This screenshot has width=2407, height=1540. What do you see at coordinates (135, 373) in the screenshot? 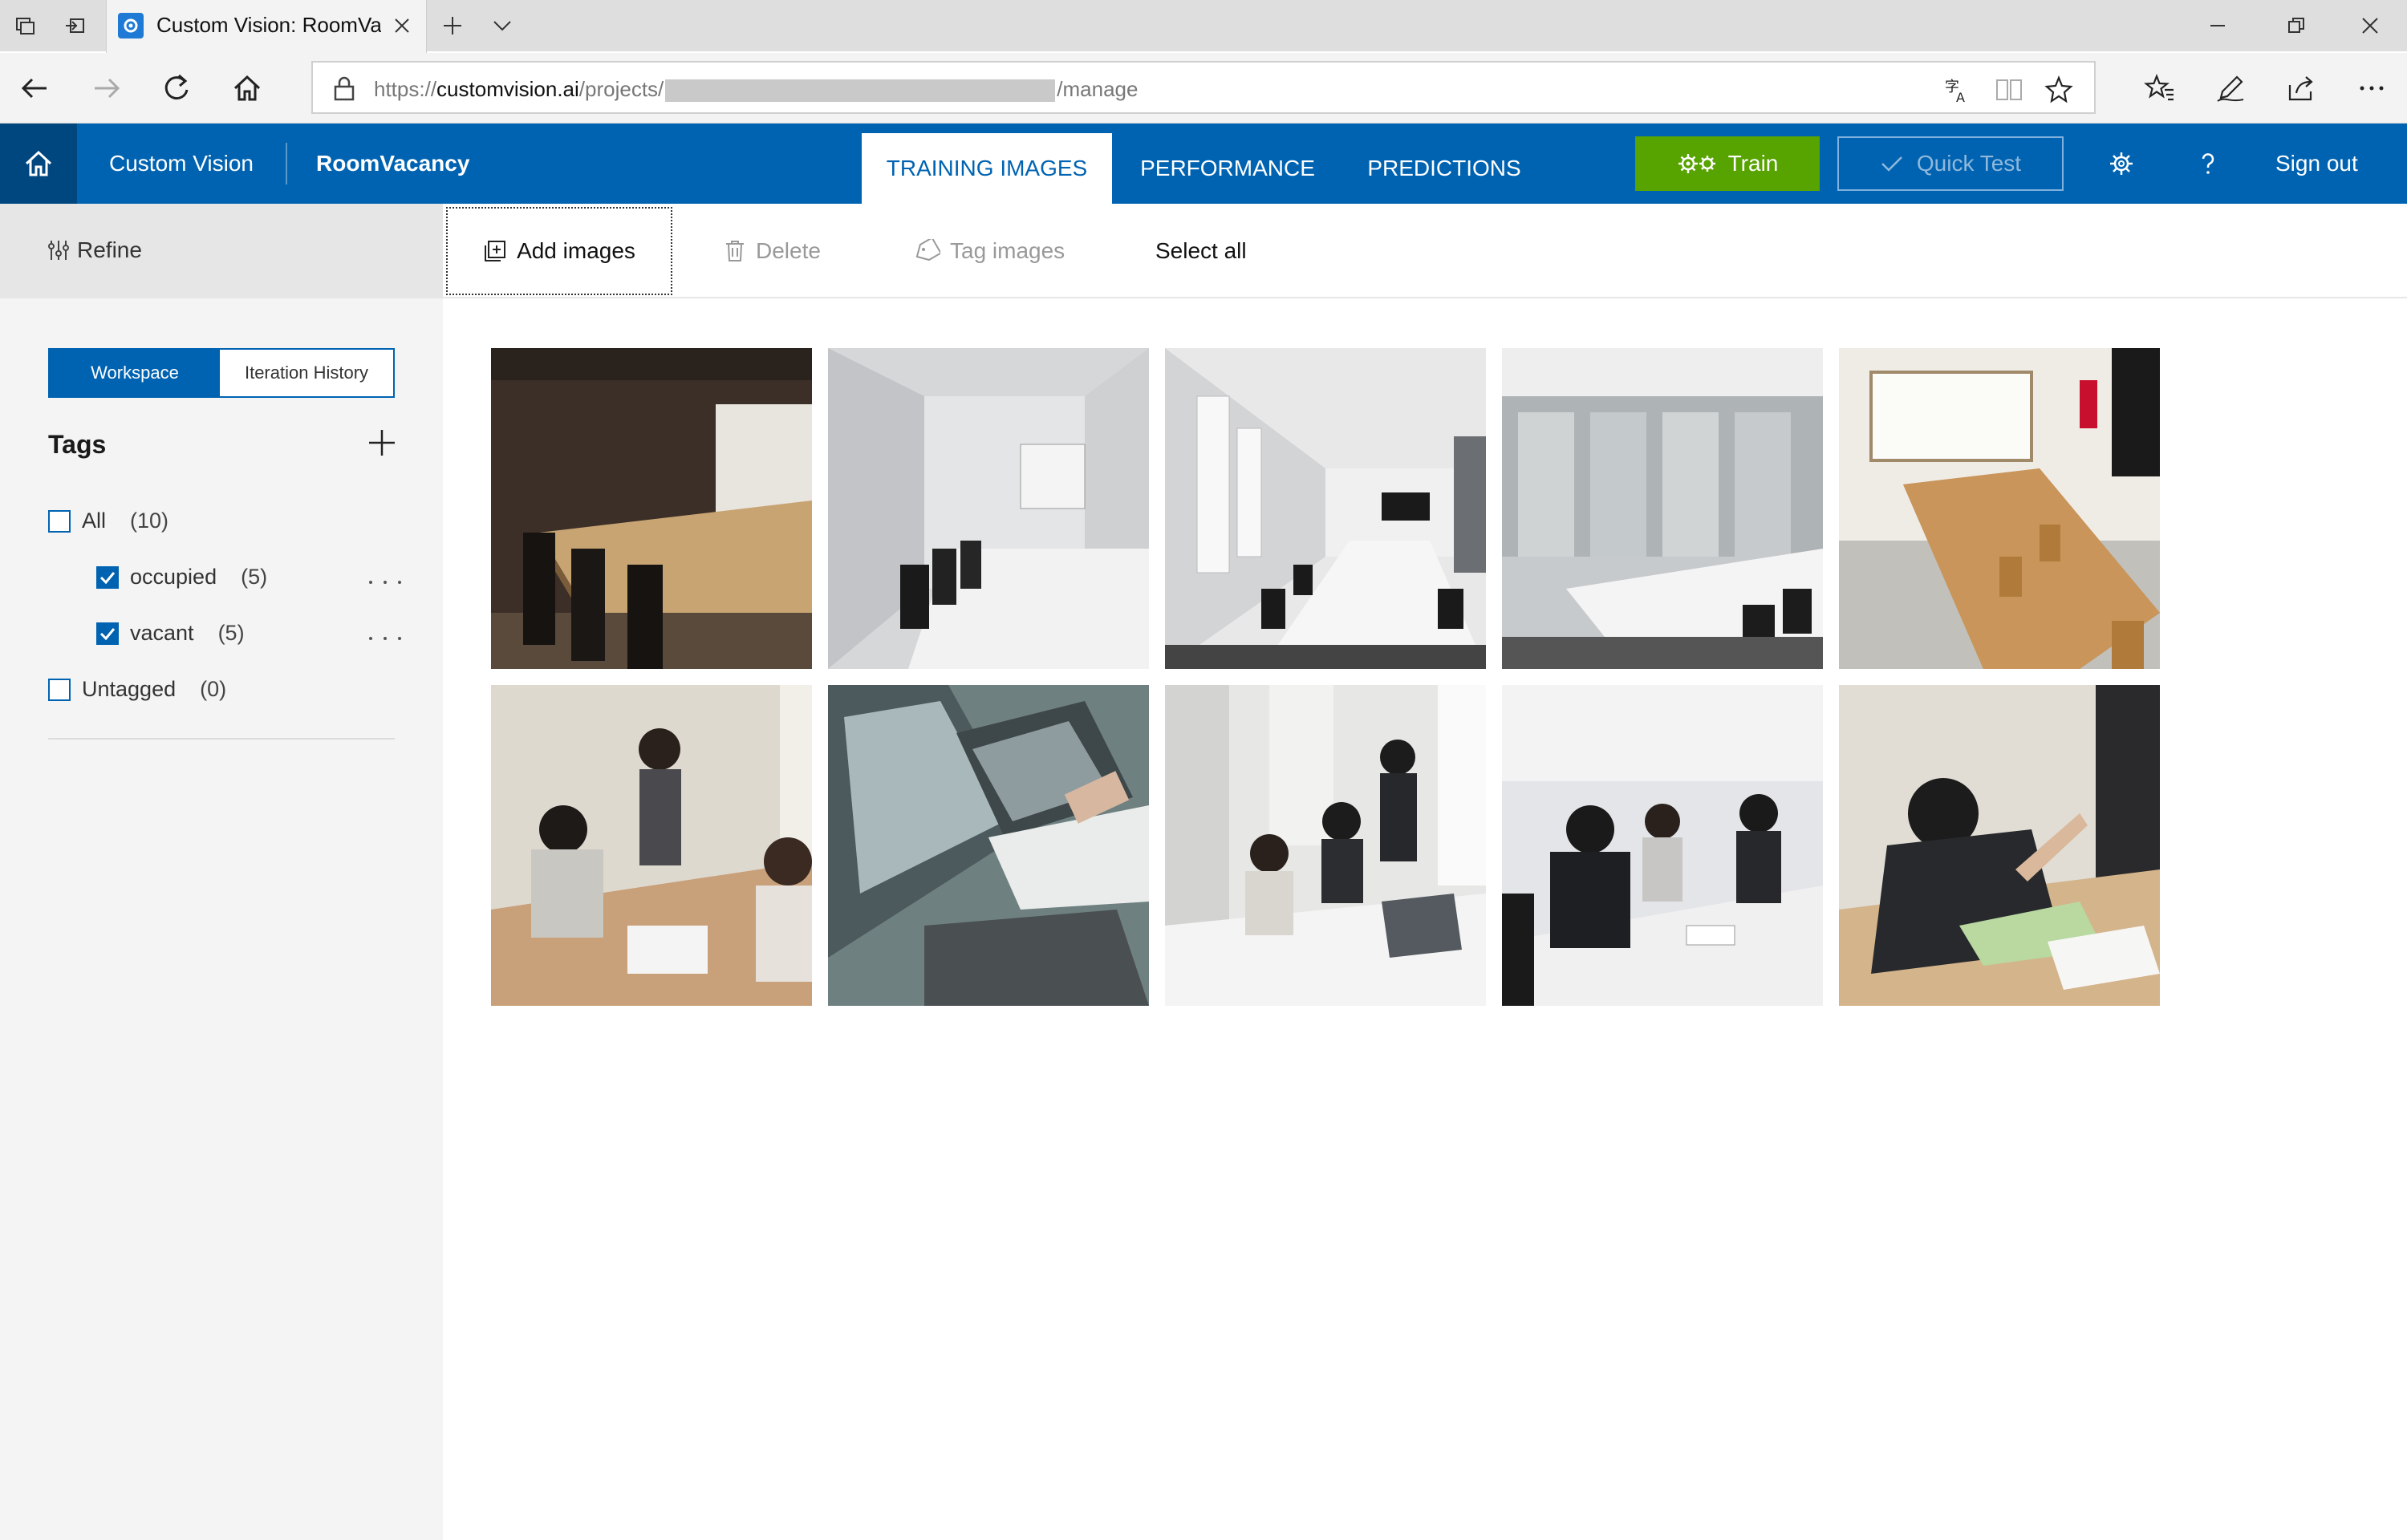
I see `workspace-button: Workspace` at bounding box center [135, 373].